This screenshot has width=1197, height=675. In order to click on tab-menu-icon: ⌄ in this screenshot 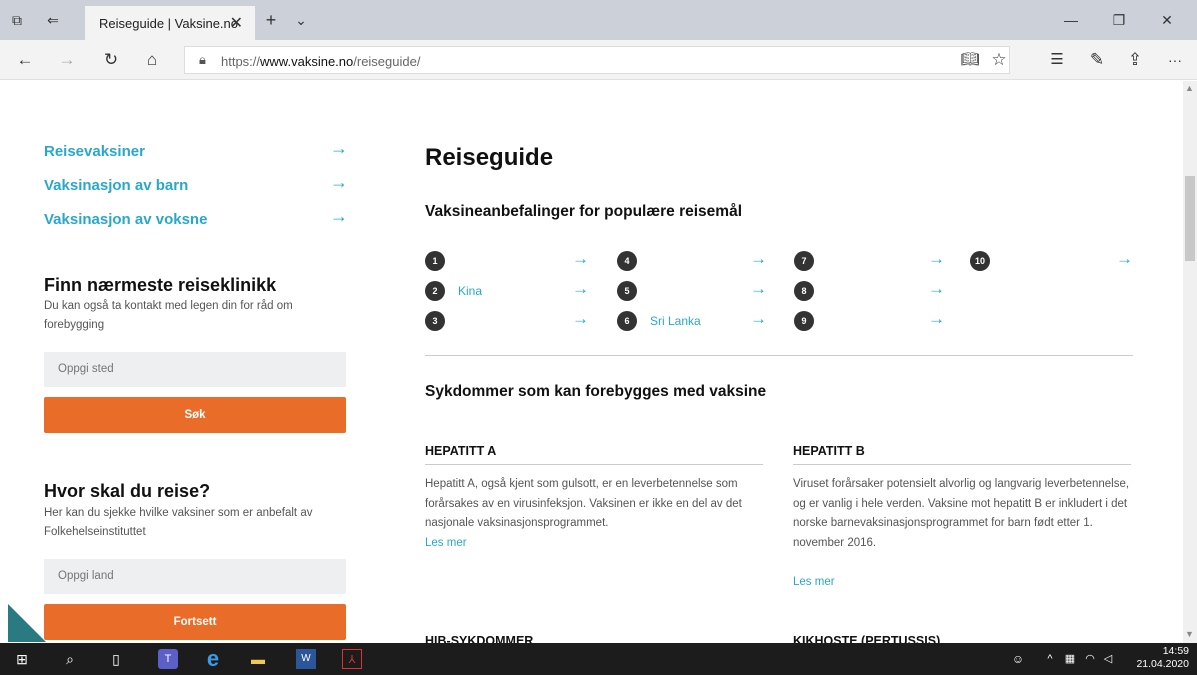, I will do `click(301, 20)`.